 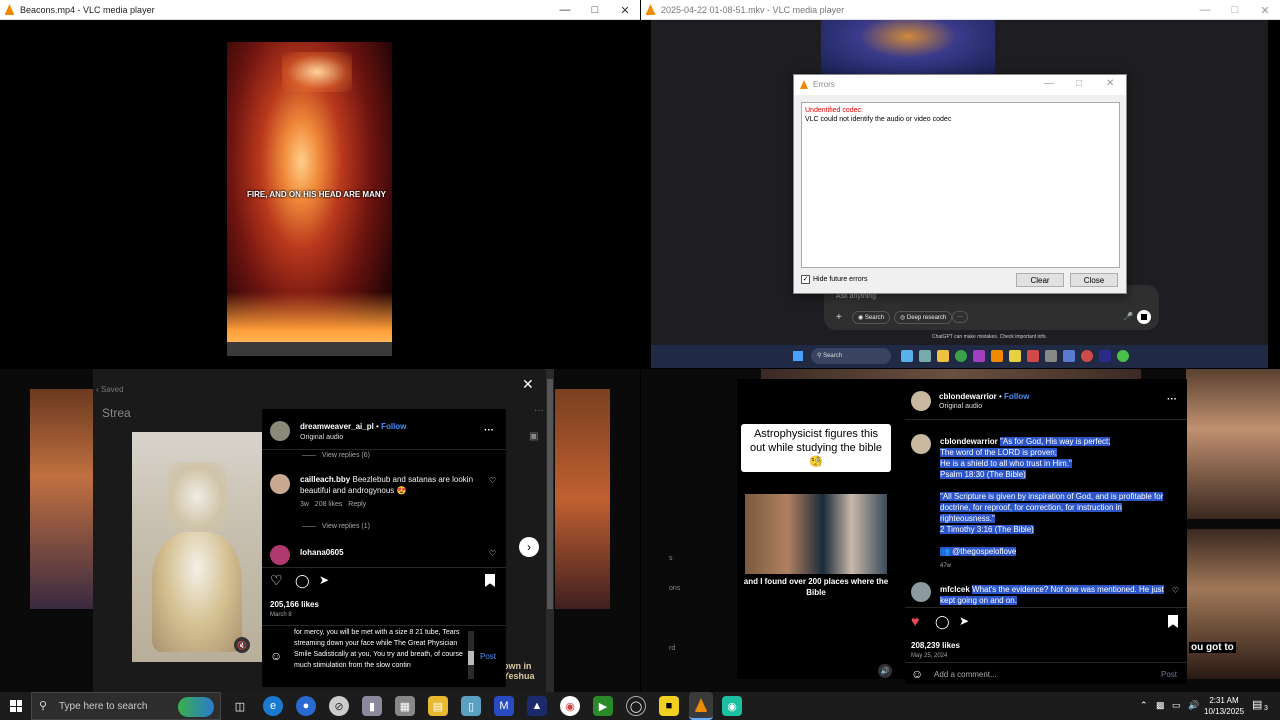 What do you see at coordinates (1176, 705) in the screenshot?
I see `network-icon: ▭` at bounding box center [1176, 705].